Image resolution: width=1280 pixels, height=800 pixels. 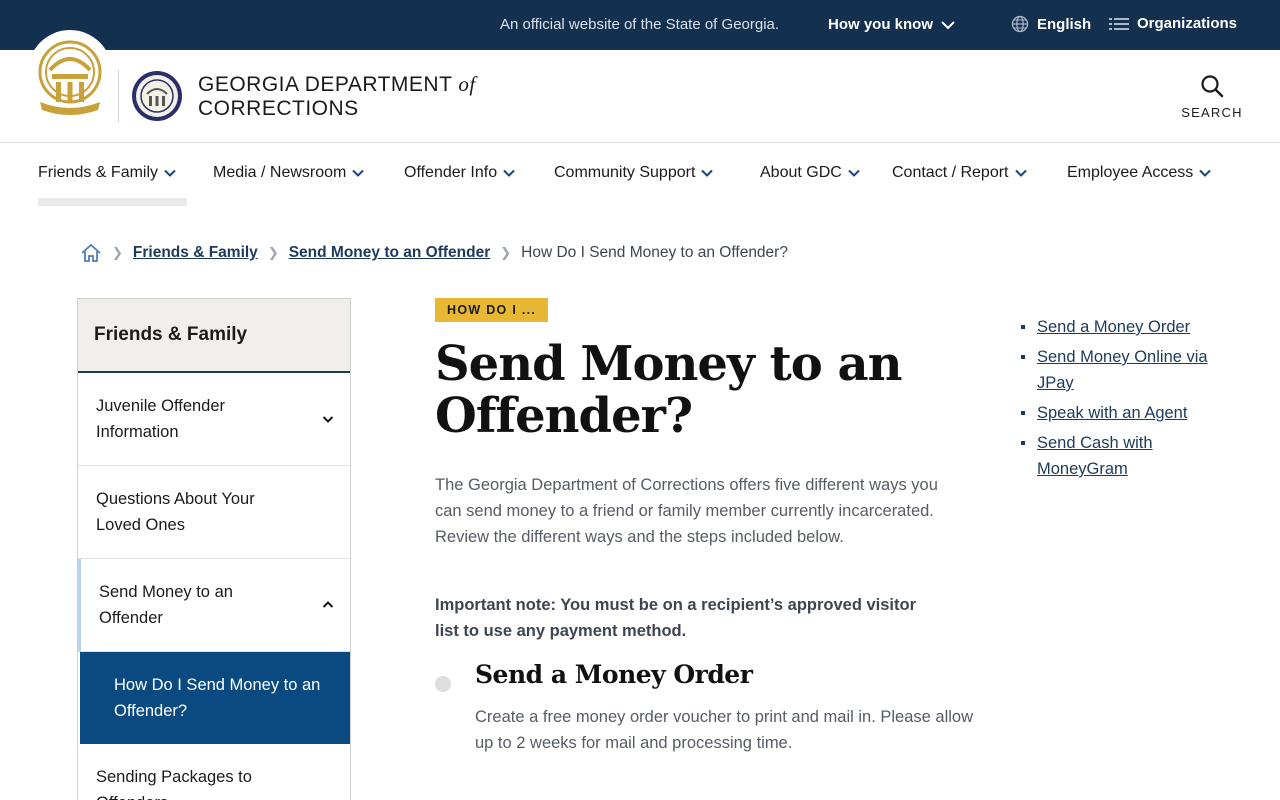 I want to click on search-button: SEARCH, so click(x=1212, y=97).